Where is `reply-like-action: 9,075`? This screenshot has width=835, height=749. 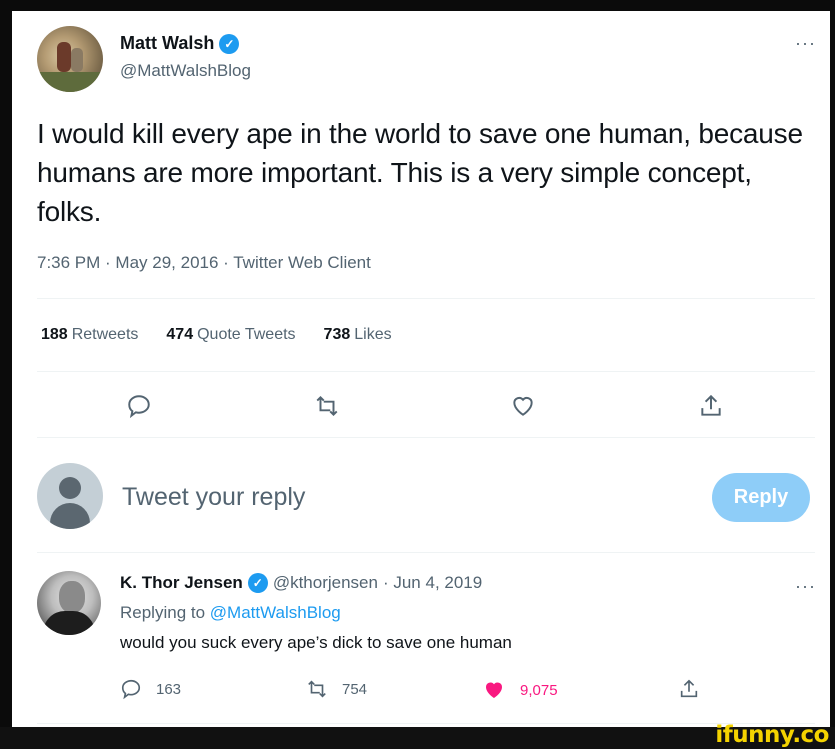 reply-like-action: 9,075 is located at coordinates (520, 690).